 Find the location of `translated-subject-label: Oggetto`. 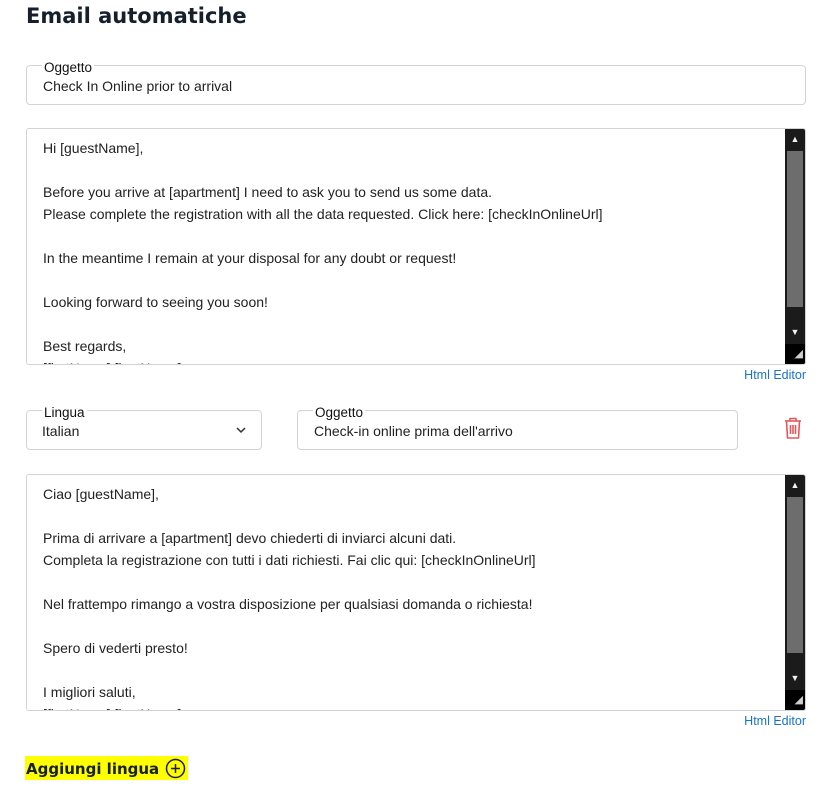

translated-subject-label: Oggetto is located at coordinates (339, 412).